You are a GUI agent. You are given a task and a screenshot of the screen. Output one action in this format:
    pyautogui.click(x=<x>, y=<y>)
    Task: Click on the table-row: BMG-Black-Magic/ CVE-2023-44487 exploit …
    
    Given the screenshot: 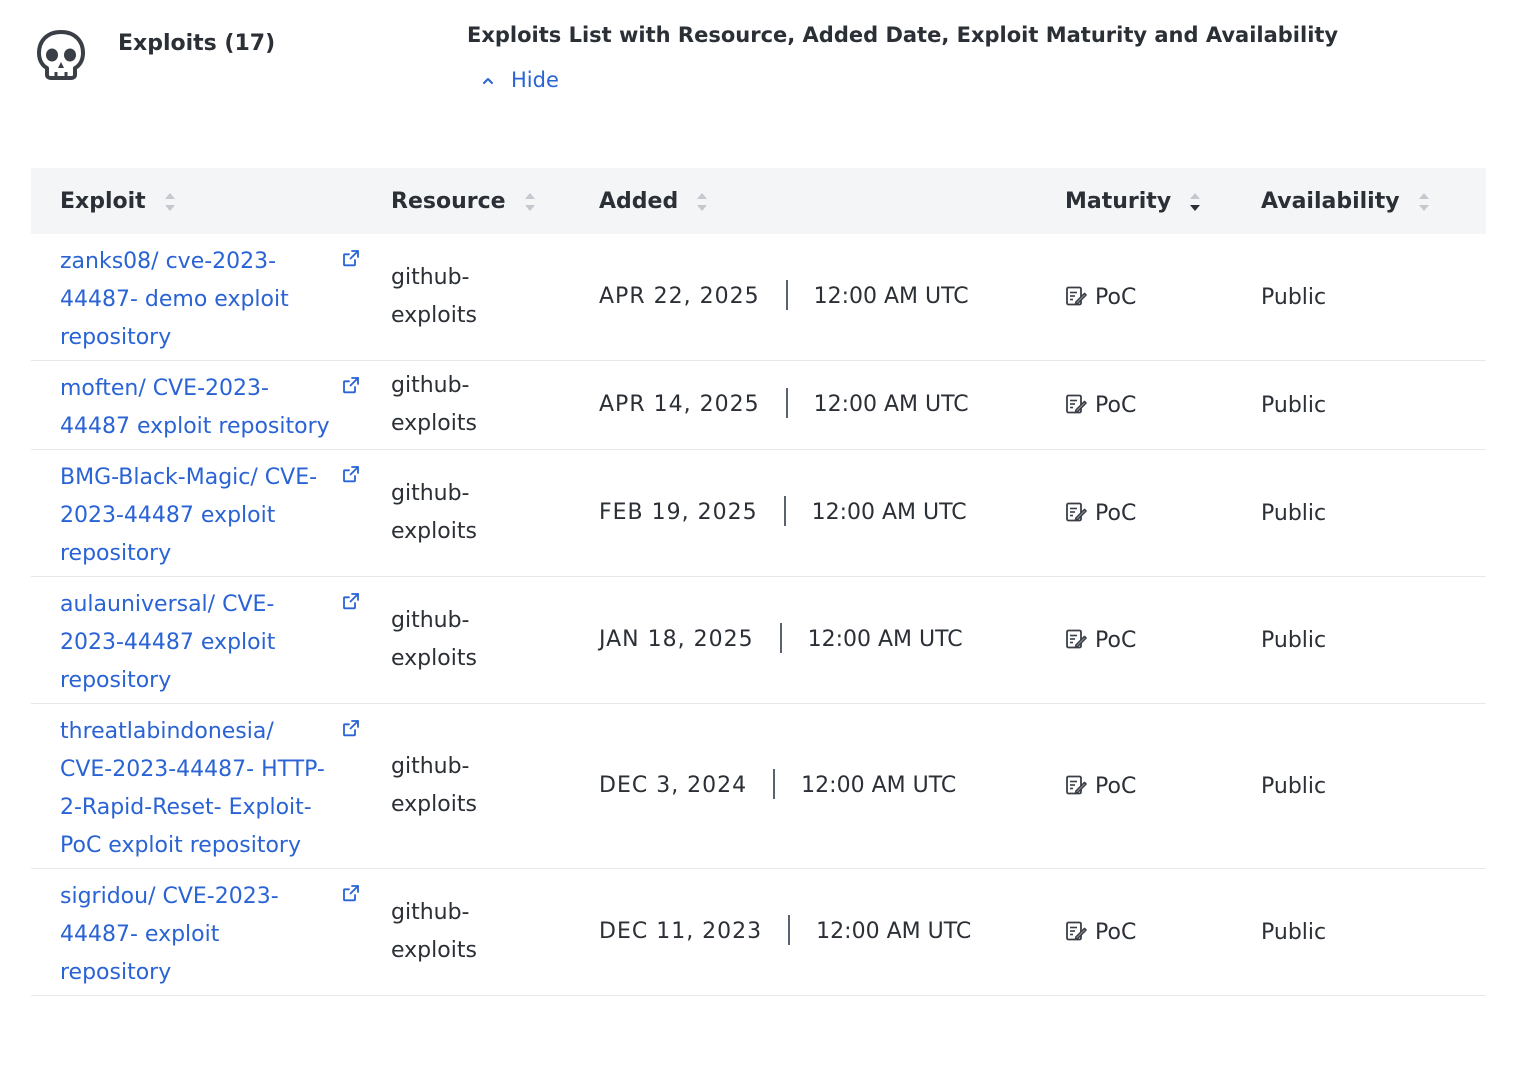 What is the action you would take?
    pyautogui.click(x=758, y=513)
    